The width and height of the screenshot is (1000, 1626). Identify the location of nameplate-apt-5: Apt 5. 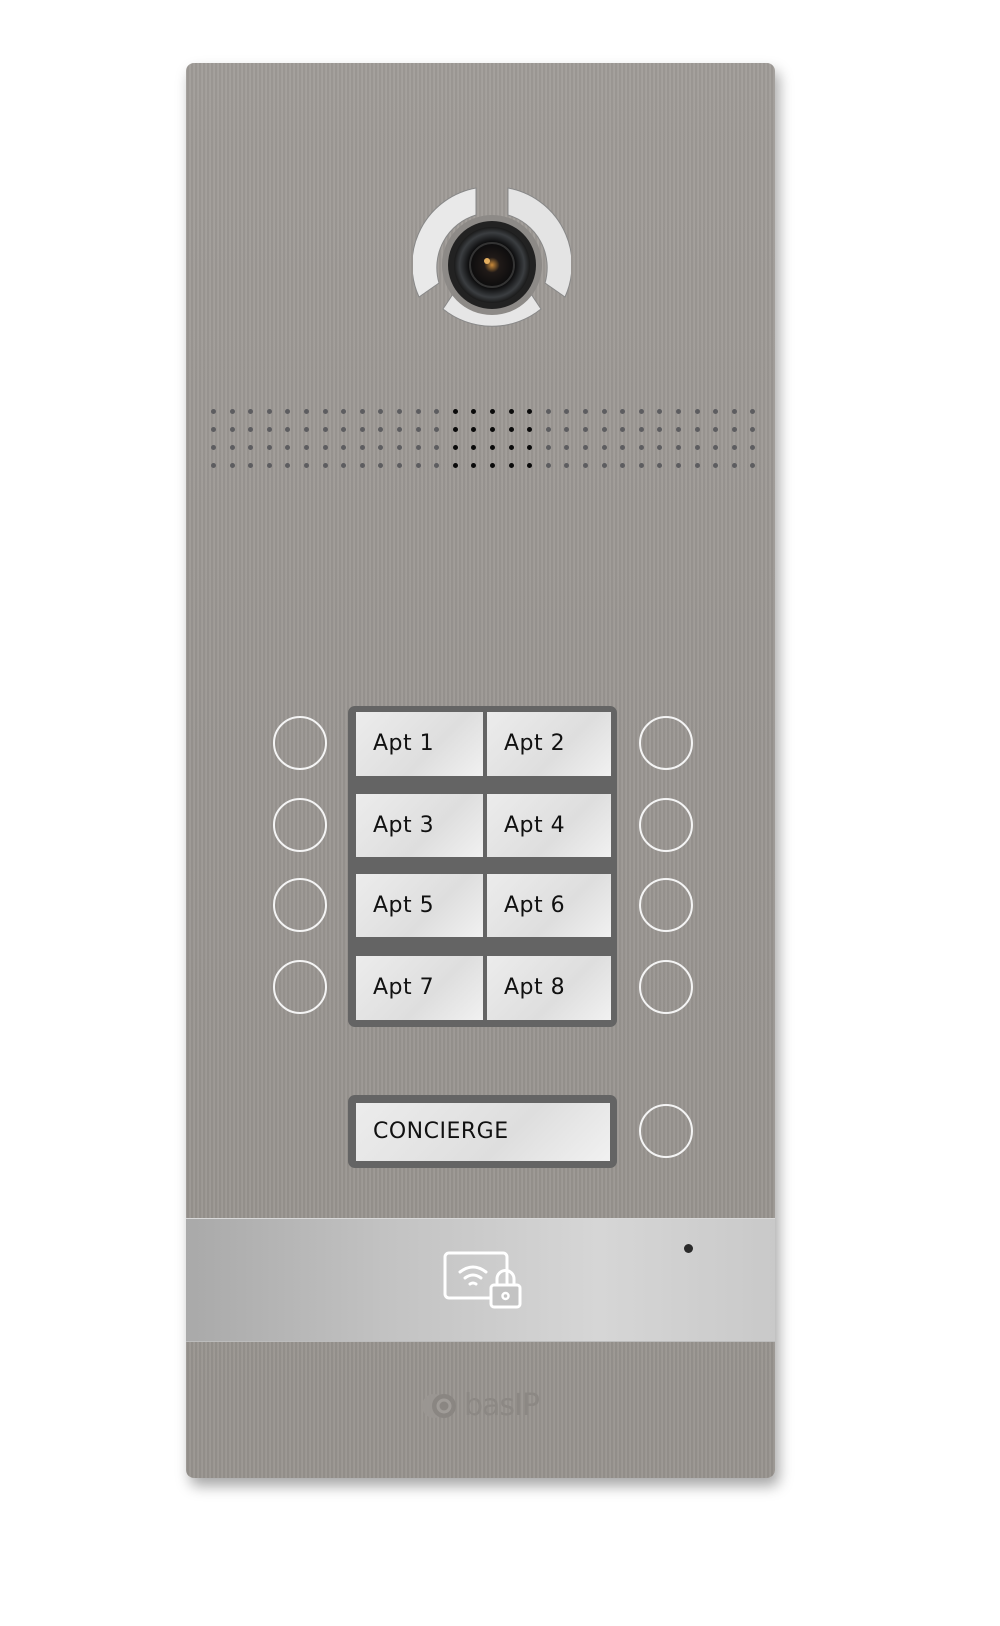
(419, 905).